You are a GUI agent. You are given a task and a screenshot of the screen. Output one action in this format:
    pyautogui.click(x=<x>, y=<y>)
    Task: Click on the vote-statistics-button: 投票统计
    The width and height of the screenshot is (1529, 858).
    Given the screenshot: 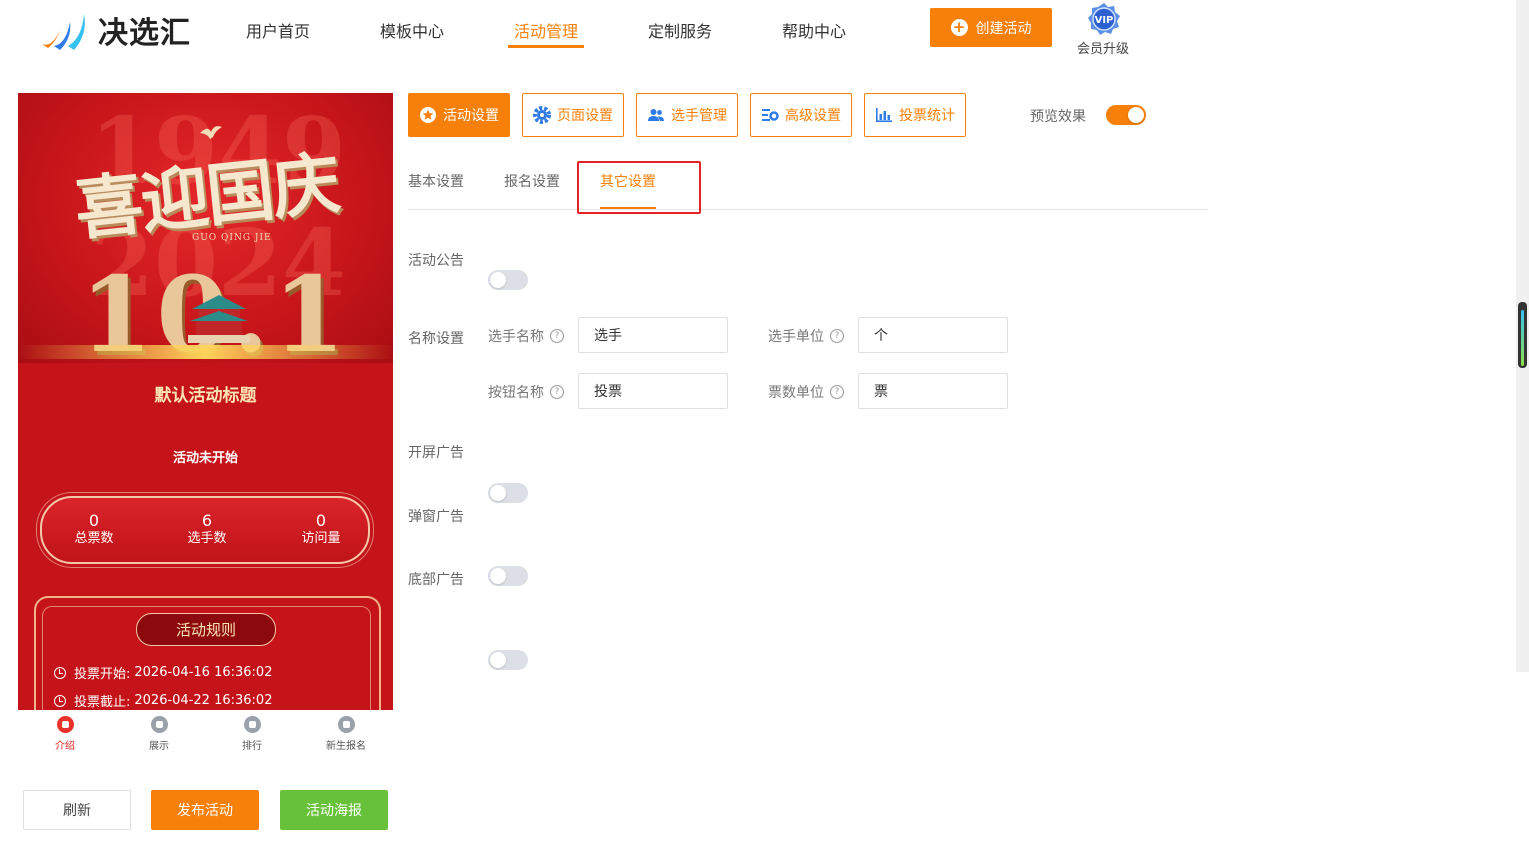 What is the action you would take?
    pyautogui.click(x=915, y=115)
    